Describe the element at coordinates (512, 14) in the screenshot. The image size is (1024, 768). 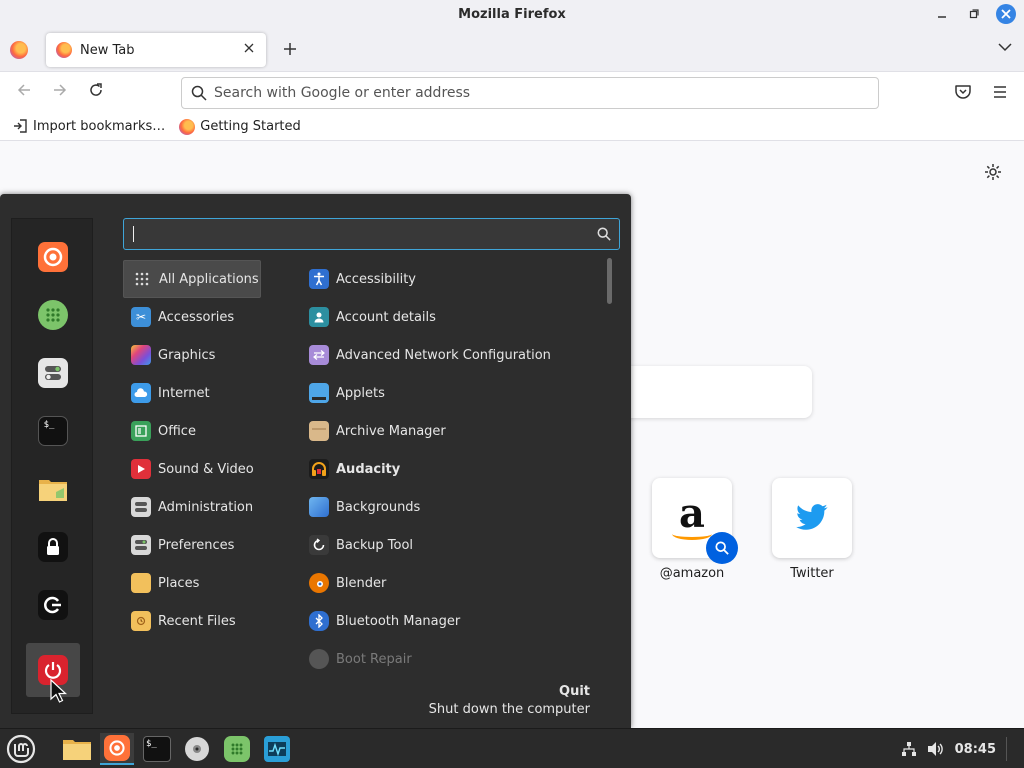
I see `window-titlebar: Mozilla Firefox` at that location.